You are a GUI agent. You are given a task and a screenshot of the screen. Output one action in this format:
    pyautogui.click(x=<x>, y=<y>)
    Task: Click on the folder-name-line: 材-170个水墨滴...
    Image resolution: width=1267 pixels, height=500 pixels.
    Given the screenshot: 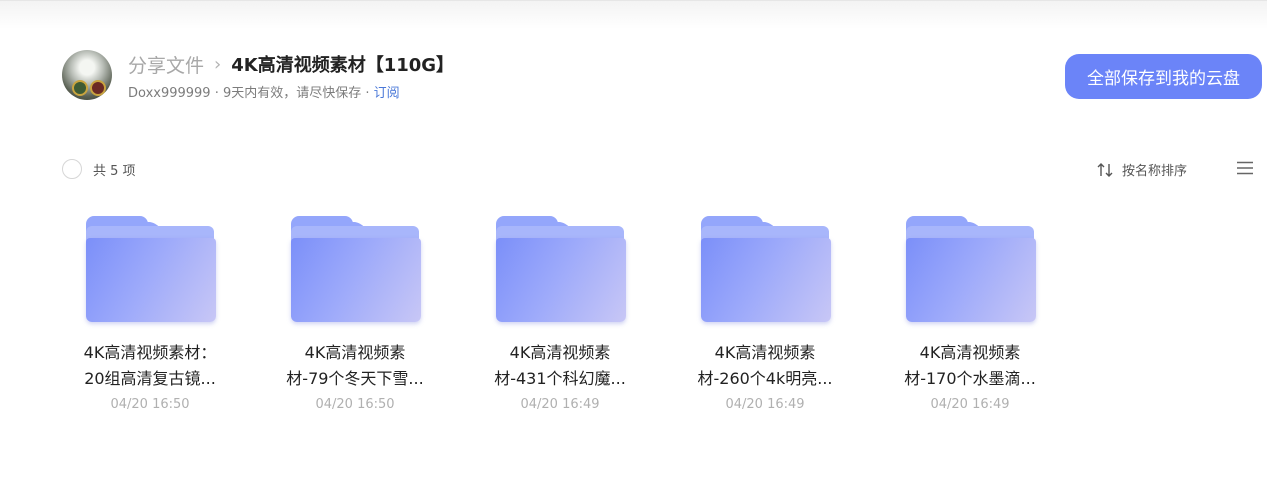 What is the action you would take?
    pyautogui.click(x=970, y=378)
    